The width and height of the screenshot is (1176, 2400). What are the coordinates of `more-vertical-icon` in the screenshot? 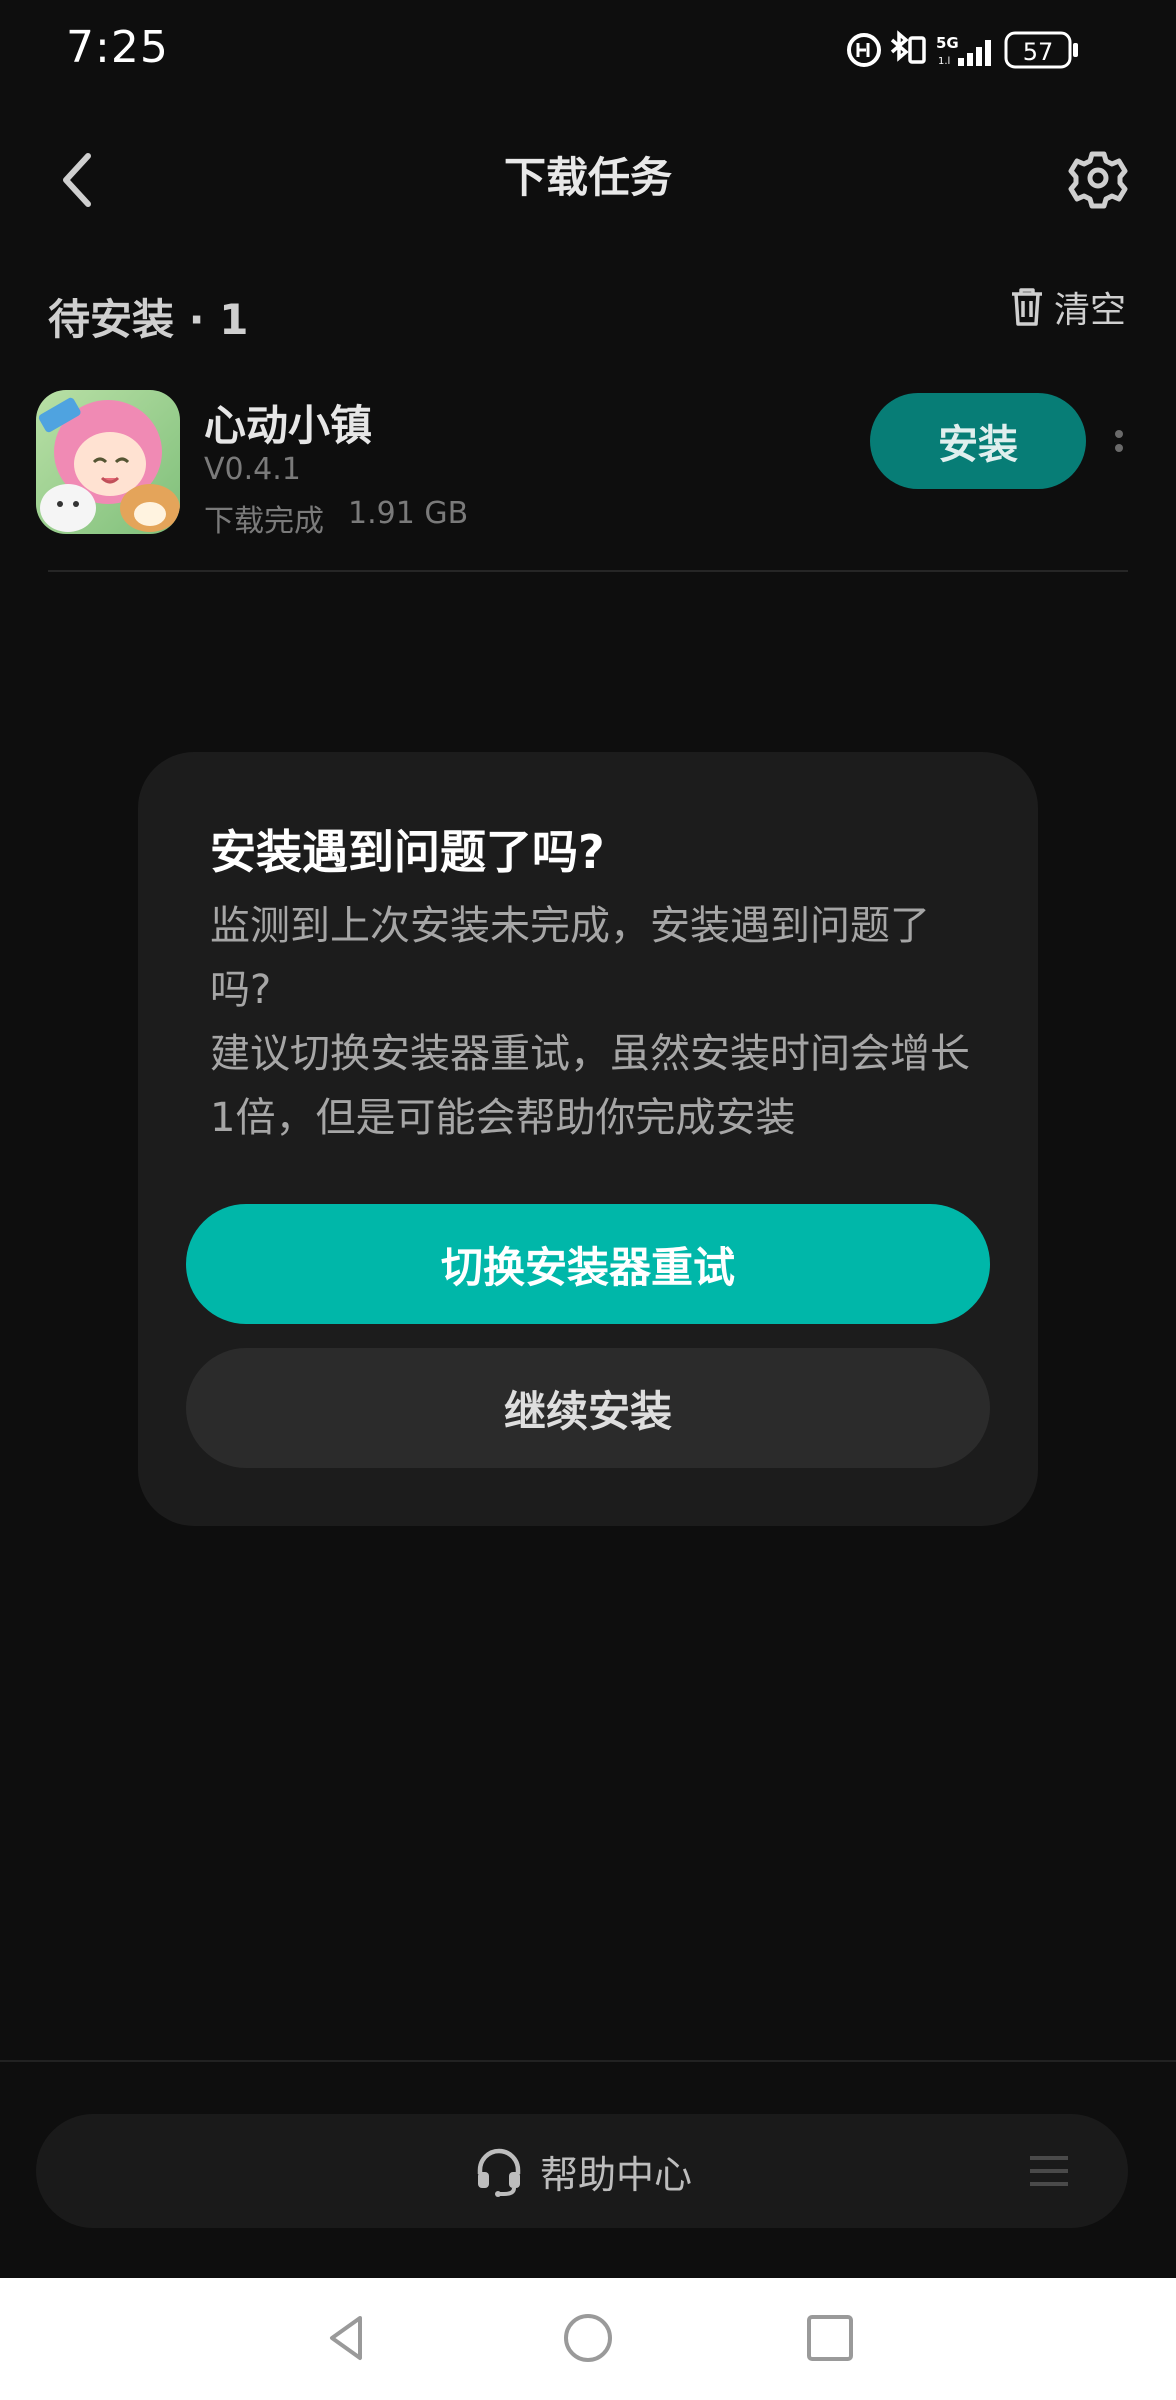 It's located at (1119, 445).